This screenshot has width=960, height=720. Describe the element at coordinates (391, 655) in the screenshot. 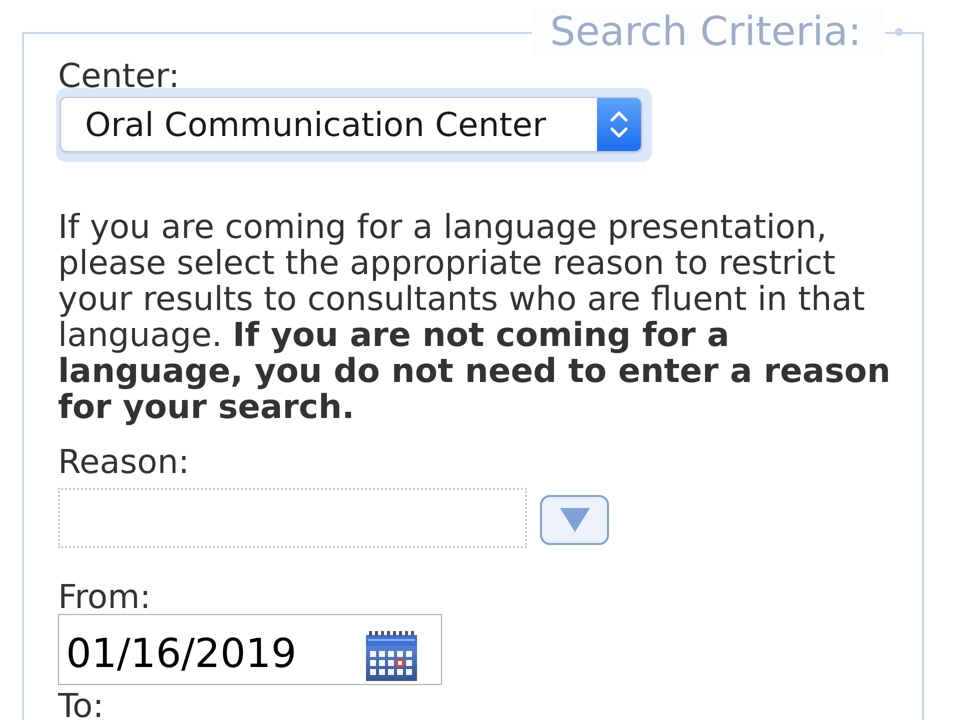

I see `calendar-icon` at that location.